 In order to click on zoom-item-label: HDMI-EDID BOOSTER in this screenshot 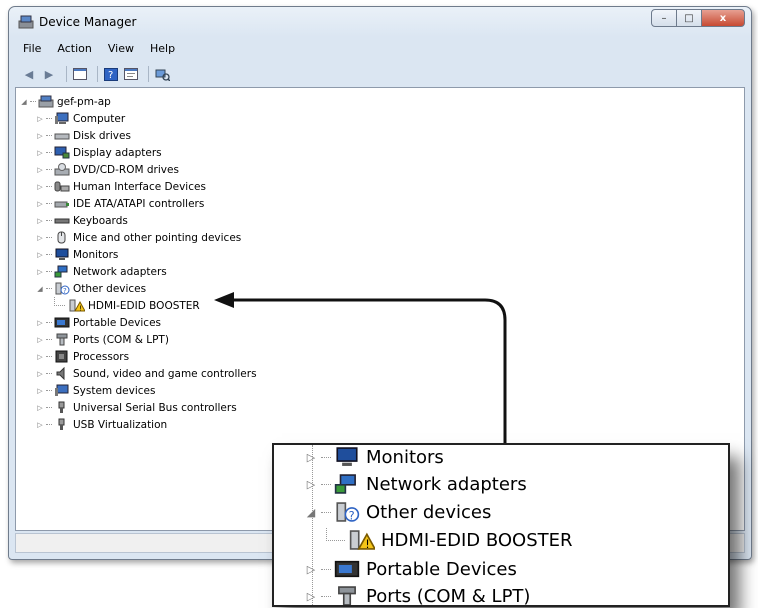, I will do `click(477, 540)`.